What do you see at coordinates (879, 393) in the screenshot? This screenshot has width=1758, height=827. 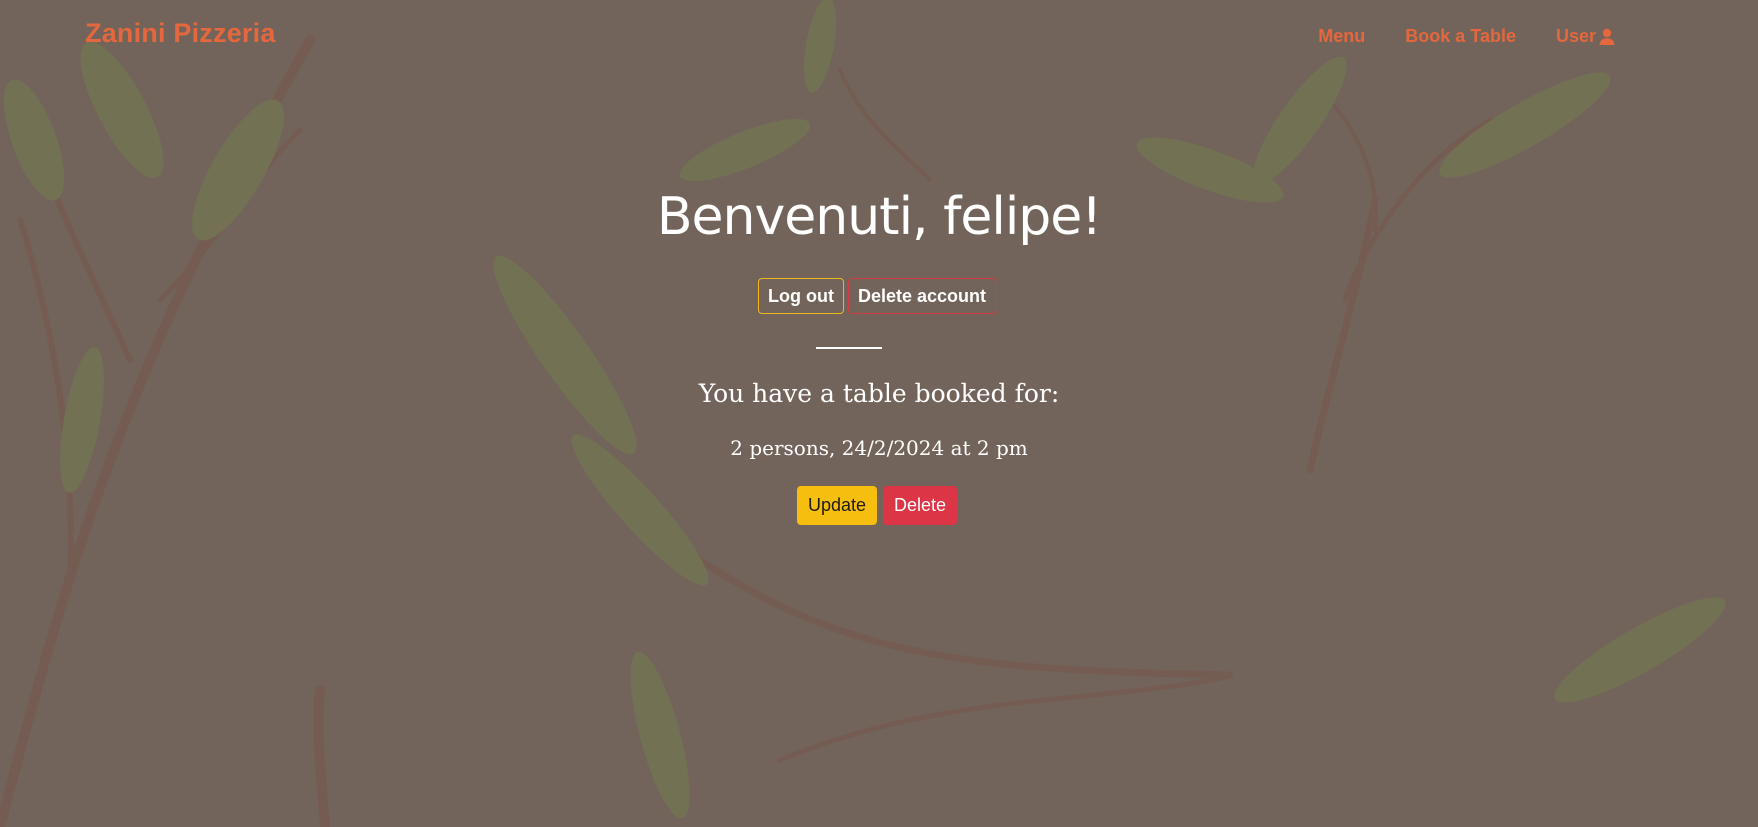 I see `booking-label: You have a table booked for:` at bounding box center [879, 393].